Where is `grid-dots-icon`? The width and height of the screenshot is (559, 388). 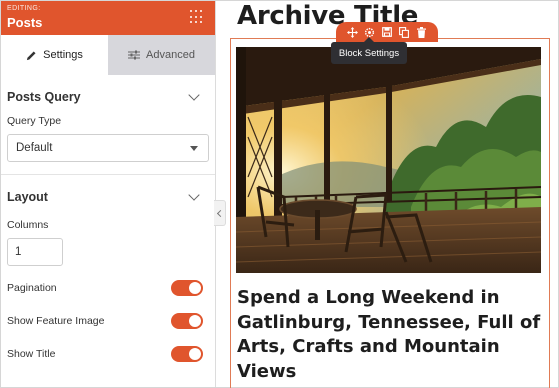 grid-dots-icon is located at coordinates (197, 17).